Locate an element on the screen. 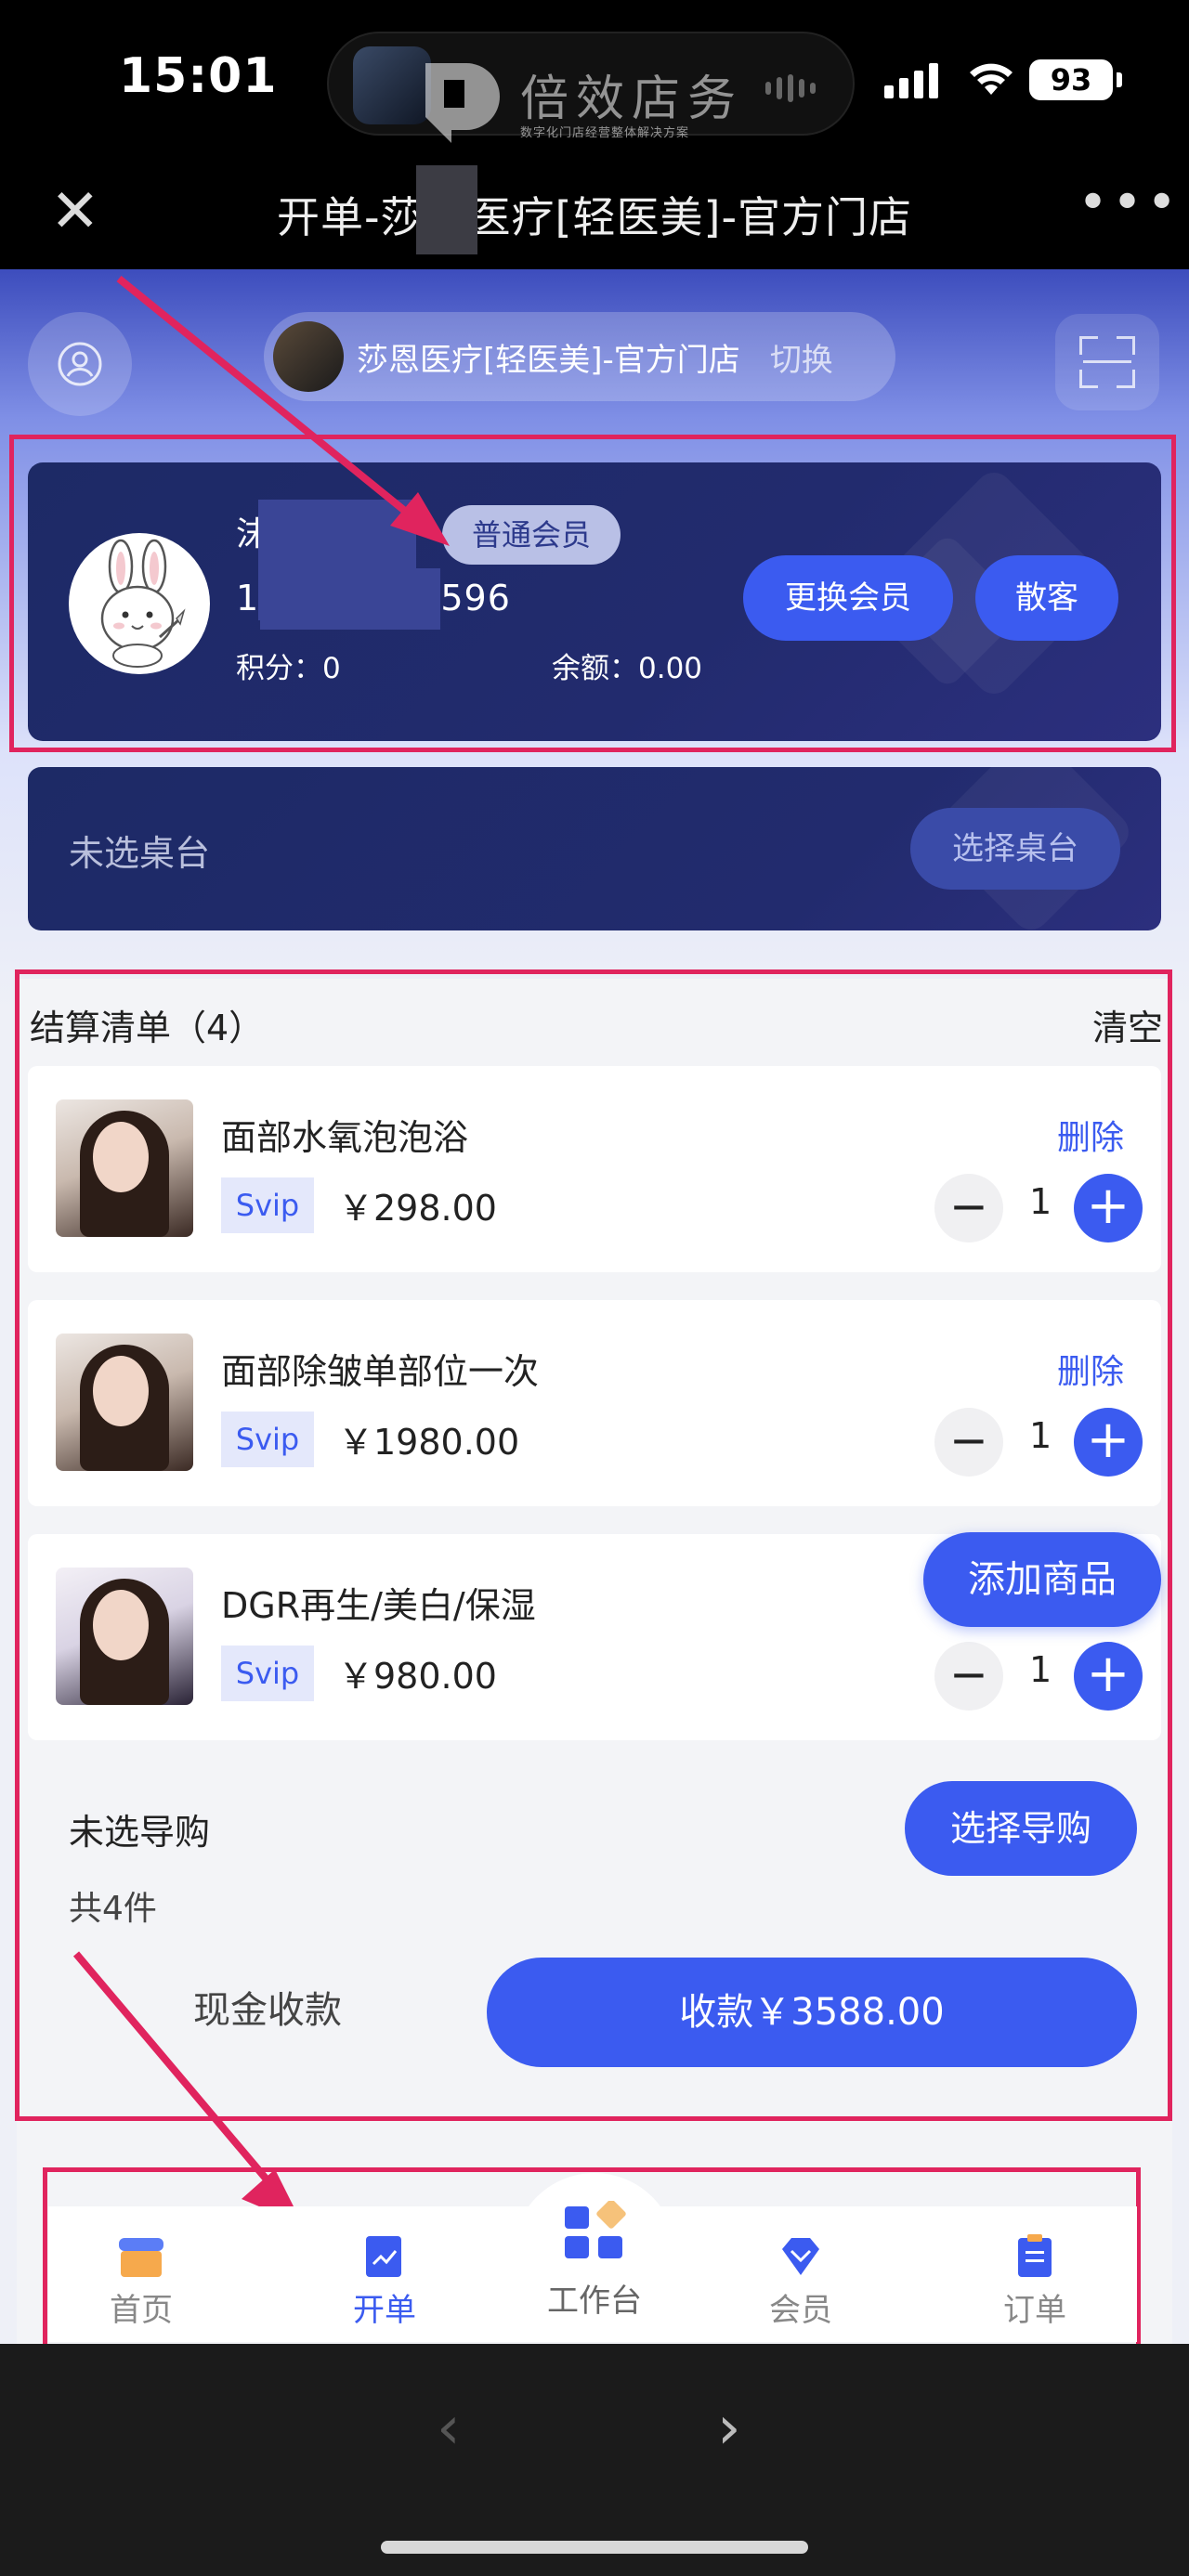 This screenshot has height=2576, width=1189. wifi-icon is located at coordinates (991, 79).